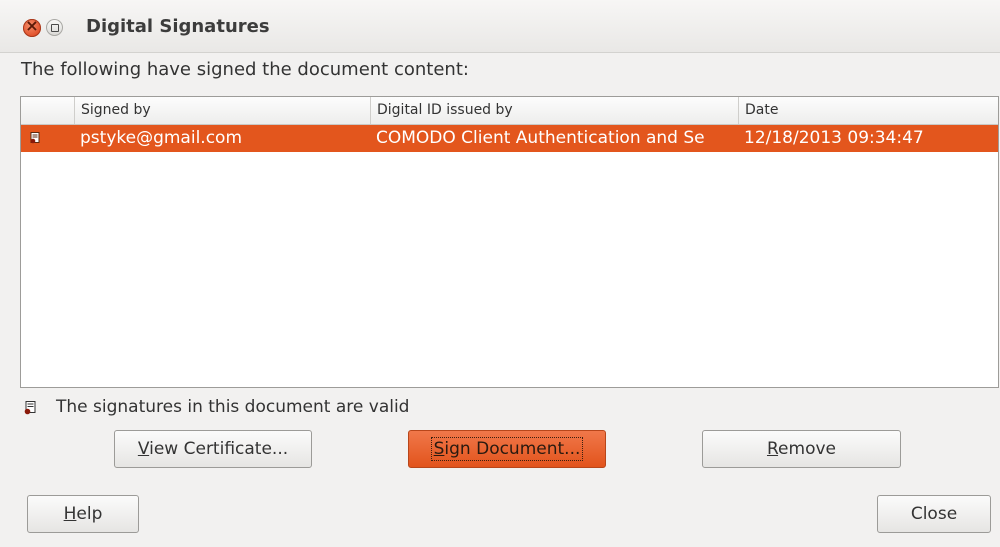  What do you see at coordinates (222, 110) in the screenshot?
I see `column-header-signed-by: Signed by` at bounding box center [222, 110].